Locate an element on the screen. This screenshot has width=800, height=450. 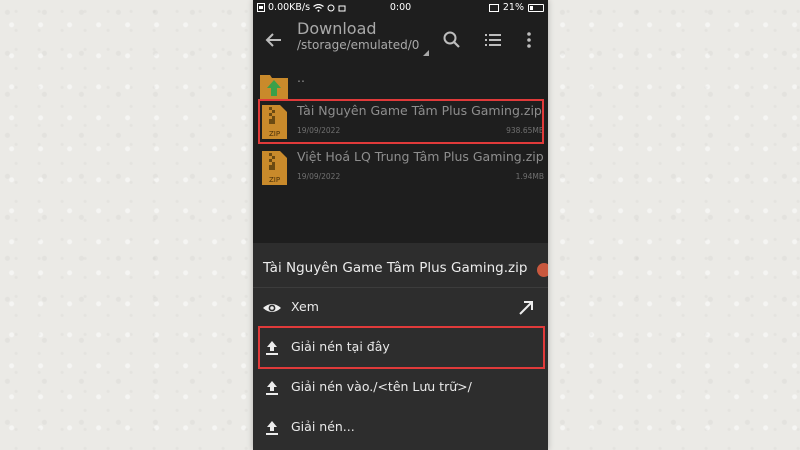
svg-text: ZIP is located at coordinates (274, 180).